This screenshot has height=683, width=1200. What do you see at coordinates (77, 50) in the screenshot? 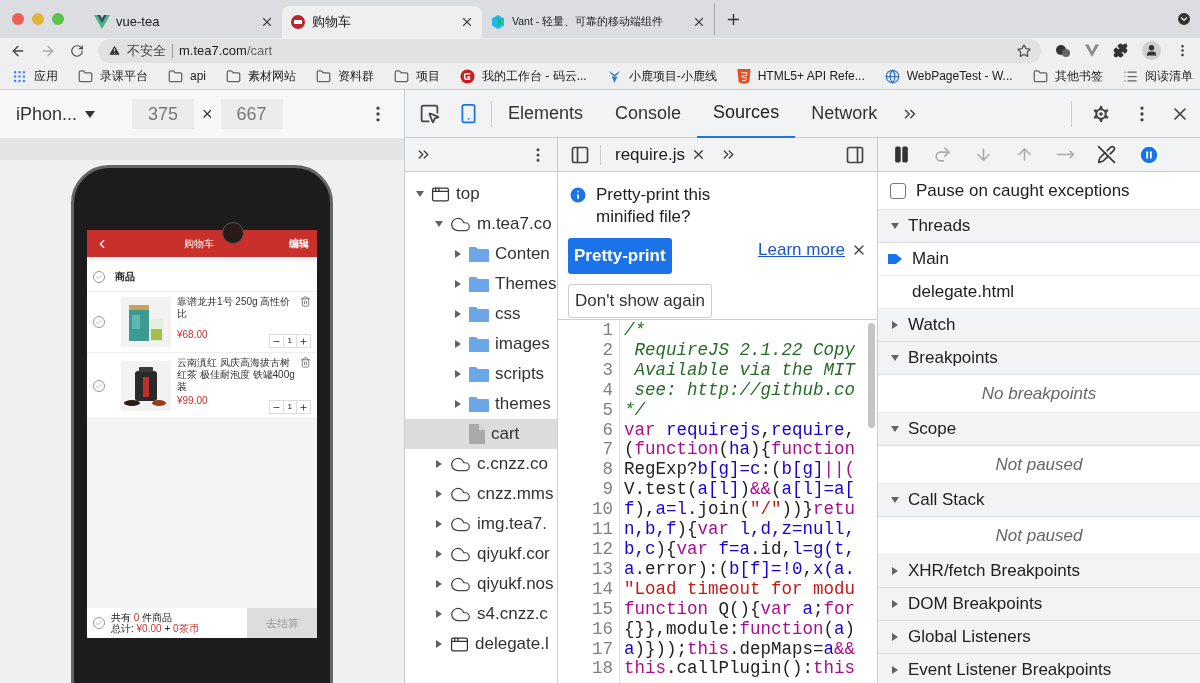
I see `reload-icon` at bounding box center [77, 50].